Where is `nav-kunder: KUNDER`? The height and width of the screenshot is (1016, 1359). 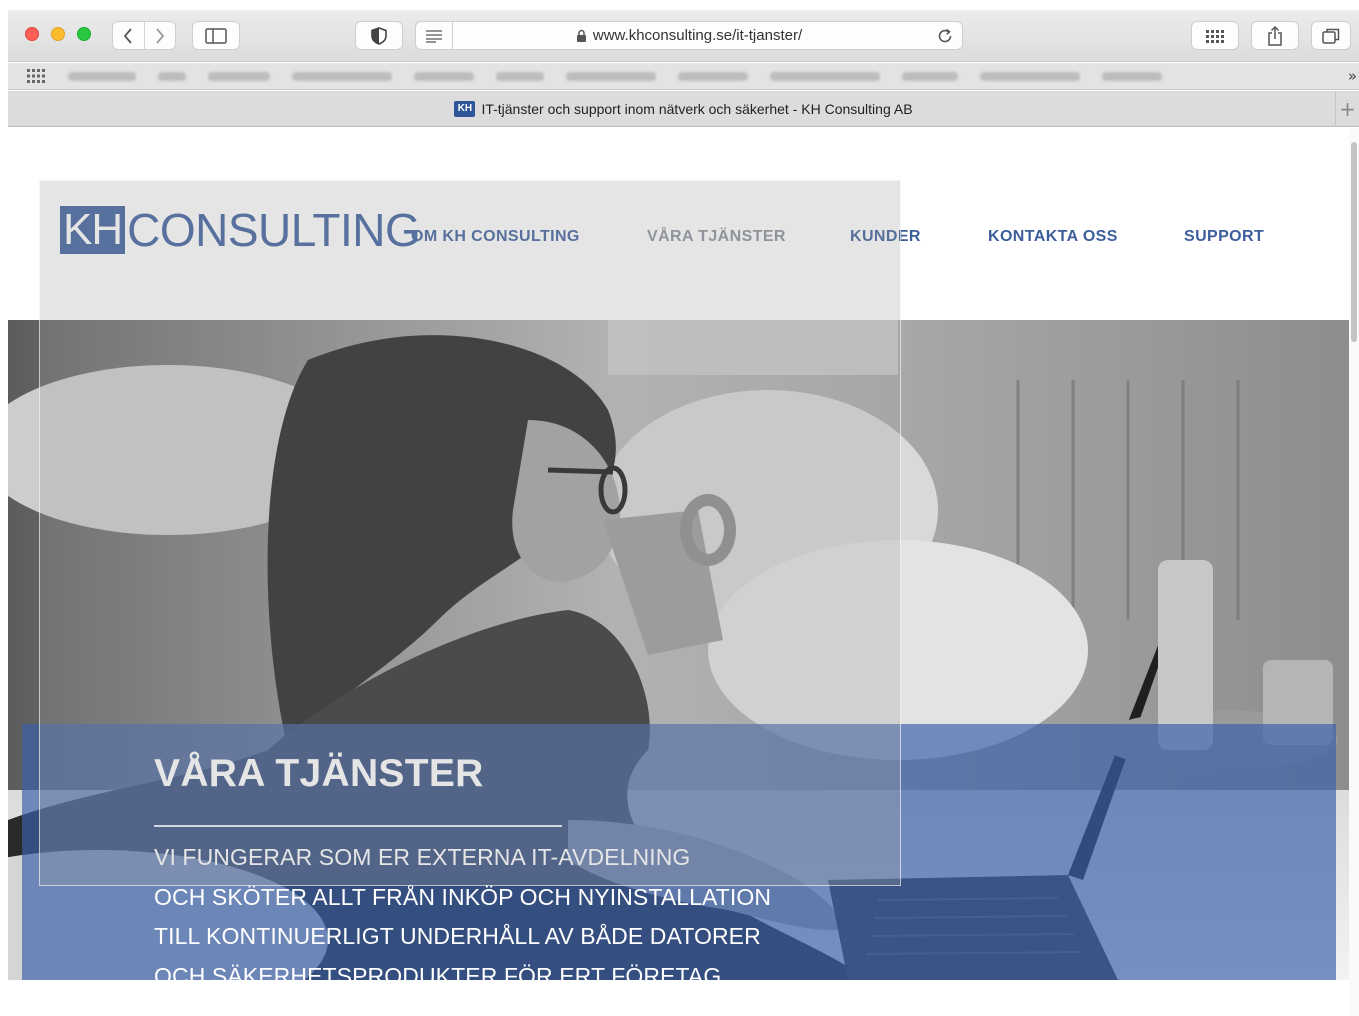 nav-kunder: KUNDER is located at coordinates (885, 237).